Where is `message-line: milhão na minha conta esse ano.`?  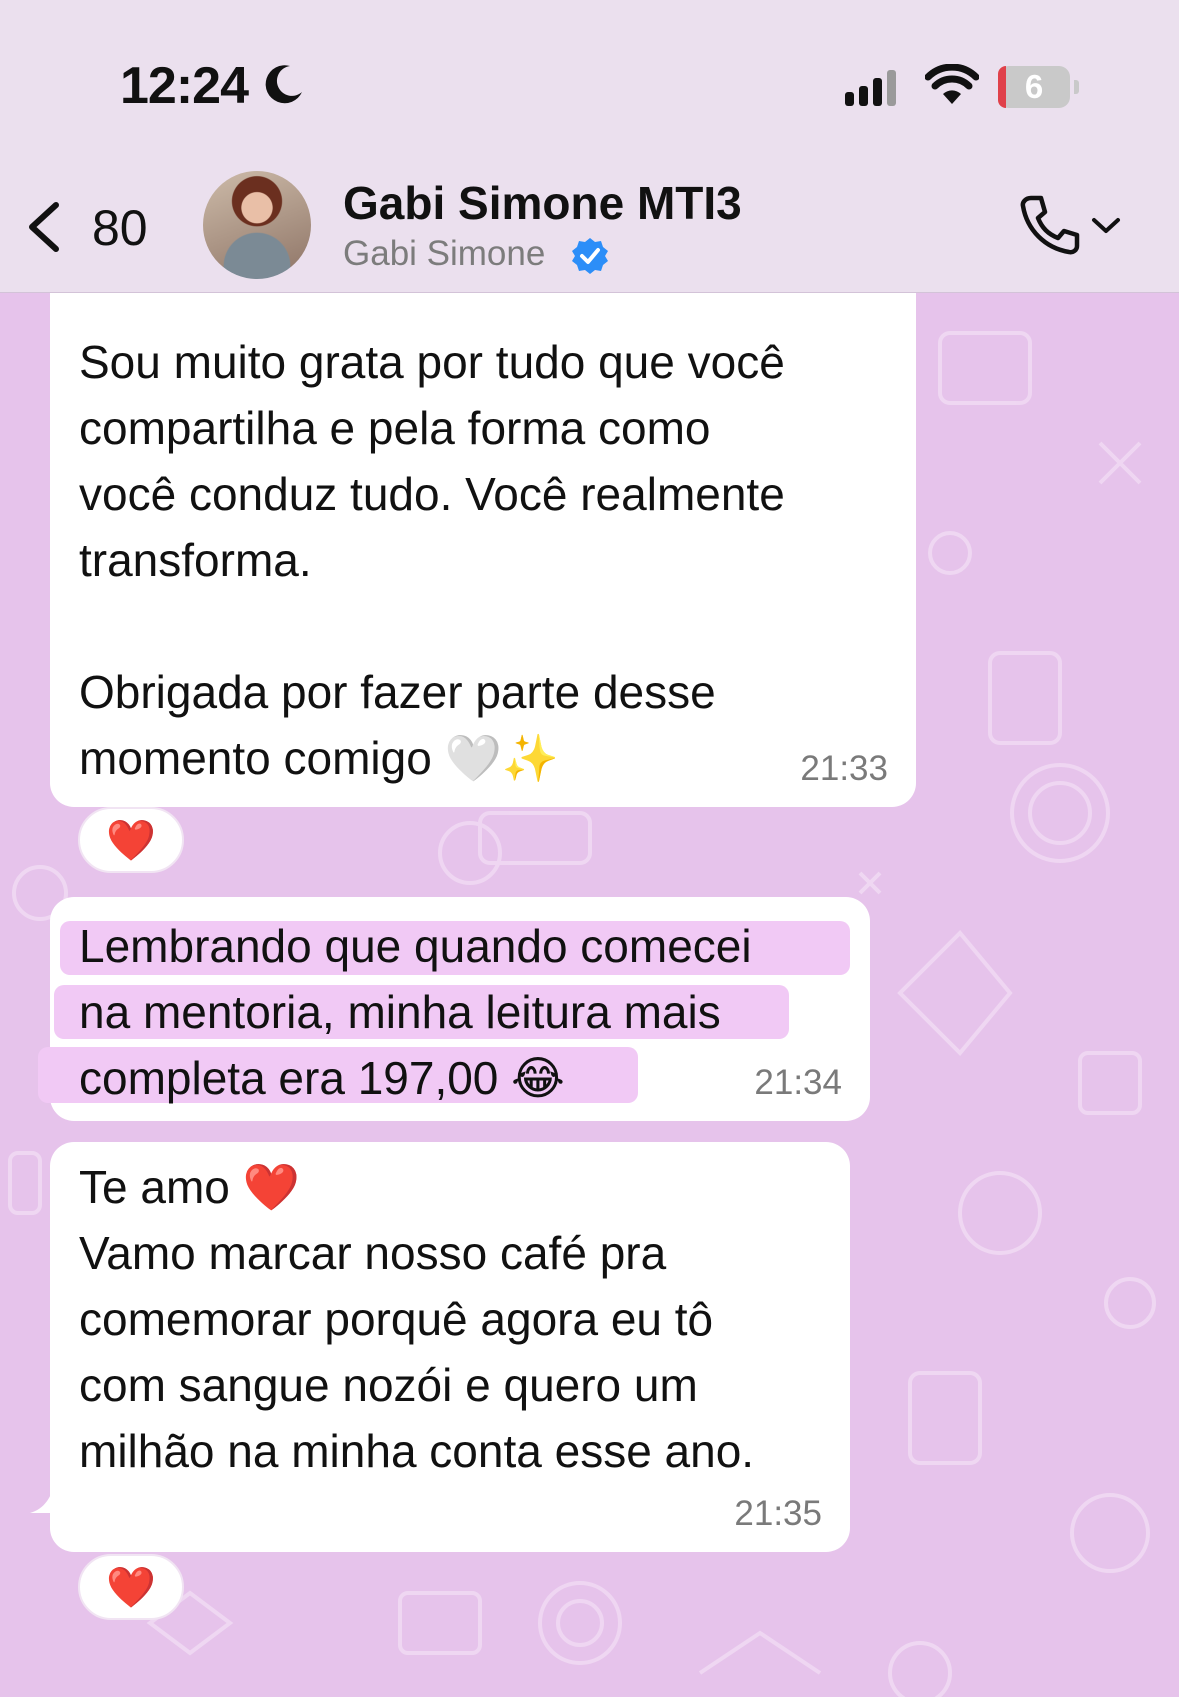 message-line: milhão na minha conta esse ano. is located at coordinates (417, 1451).